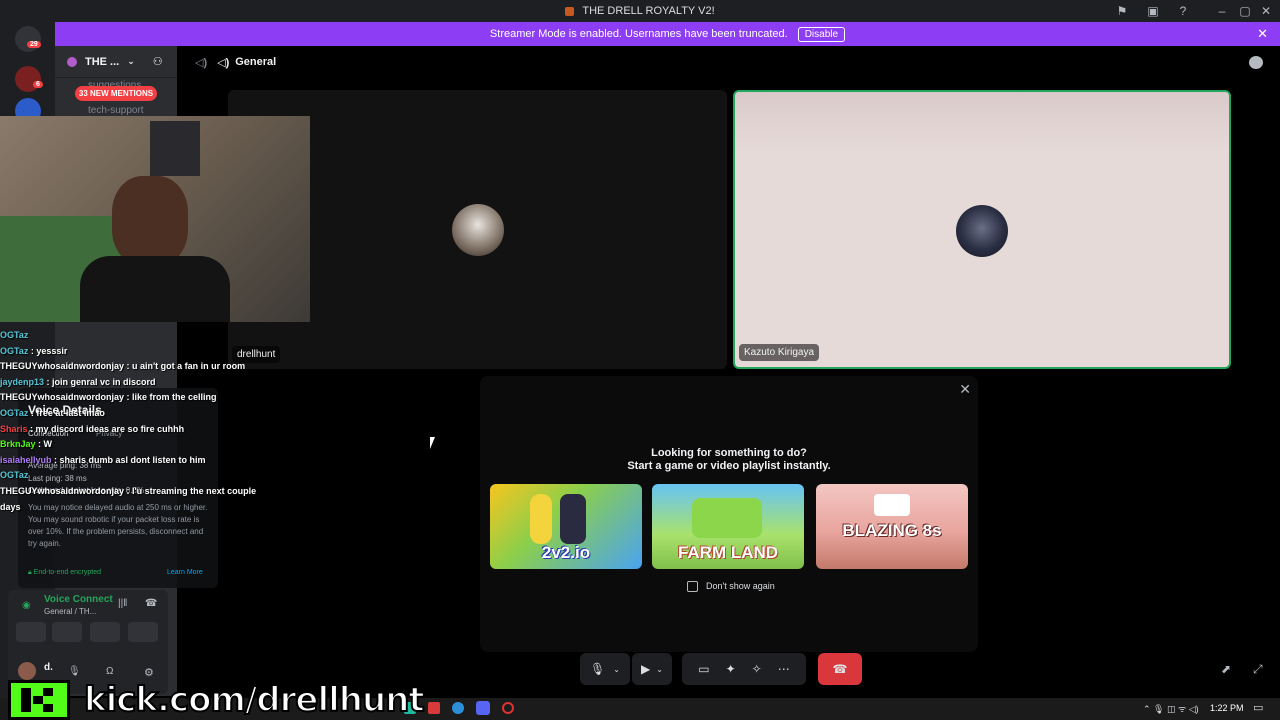  Describe the element at coordinates (155, 289) in the screenshot. I see `streamer-shirt` at that location.